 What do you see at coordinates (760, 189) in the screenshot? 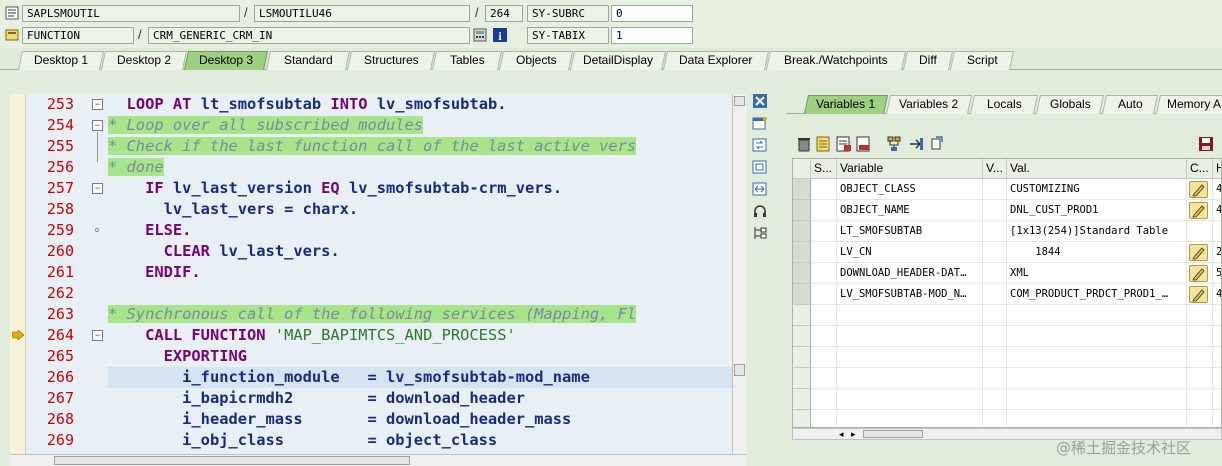
I see `swap-icon` at bounding box center [760, 189].